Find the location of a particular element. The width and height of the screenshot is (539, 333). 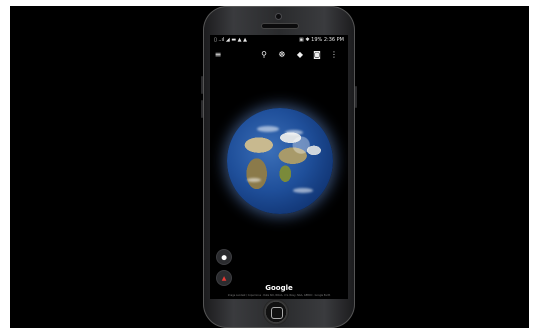

status-bar: ▯ ..ıl ◢ ▬ ▲ ▲ ▣ ✱ 19% 2:36 PM is located at coordinates (279, 40).